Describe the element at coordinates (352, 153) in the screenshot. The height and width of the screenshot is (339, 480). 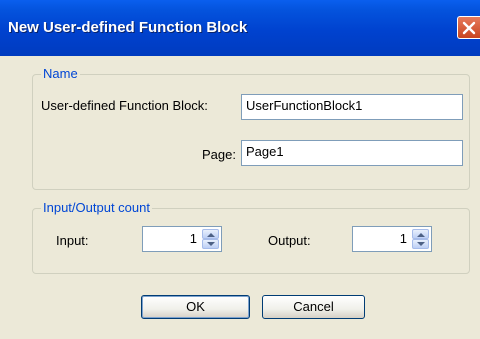
I see `page-input: Page1` at that location.